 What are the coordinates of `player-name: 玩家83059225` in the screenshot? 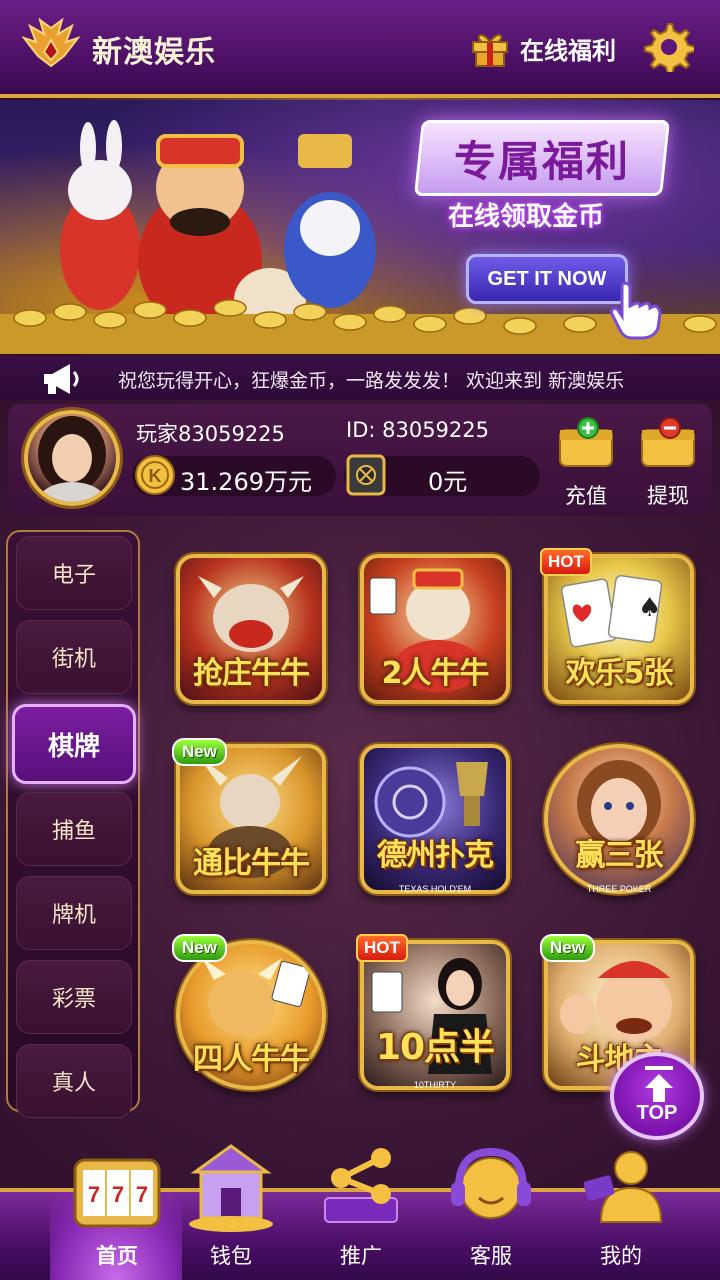 It's located at (210, 434).